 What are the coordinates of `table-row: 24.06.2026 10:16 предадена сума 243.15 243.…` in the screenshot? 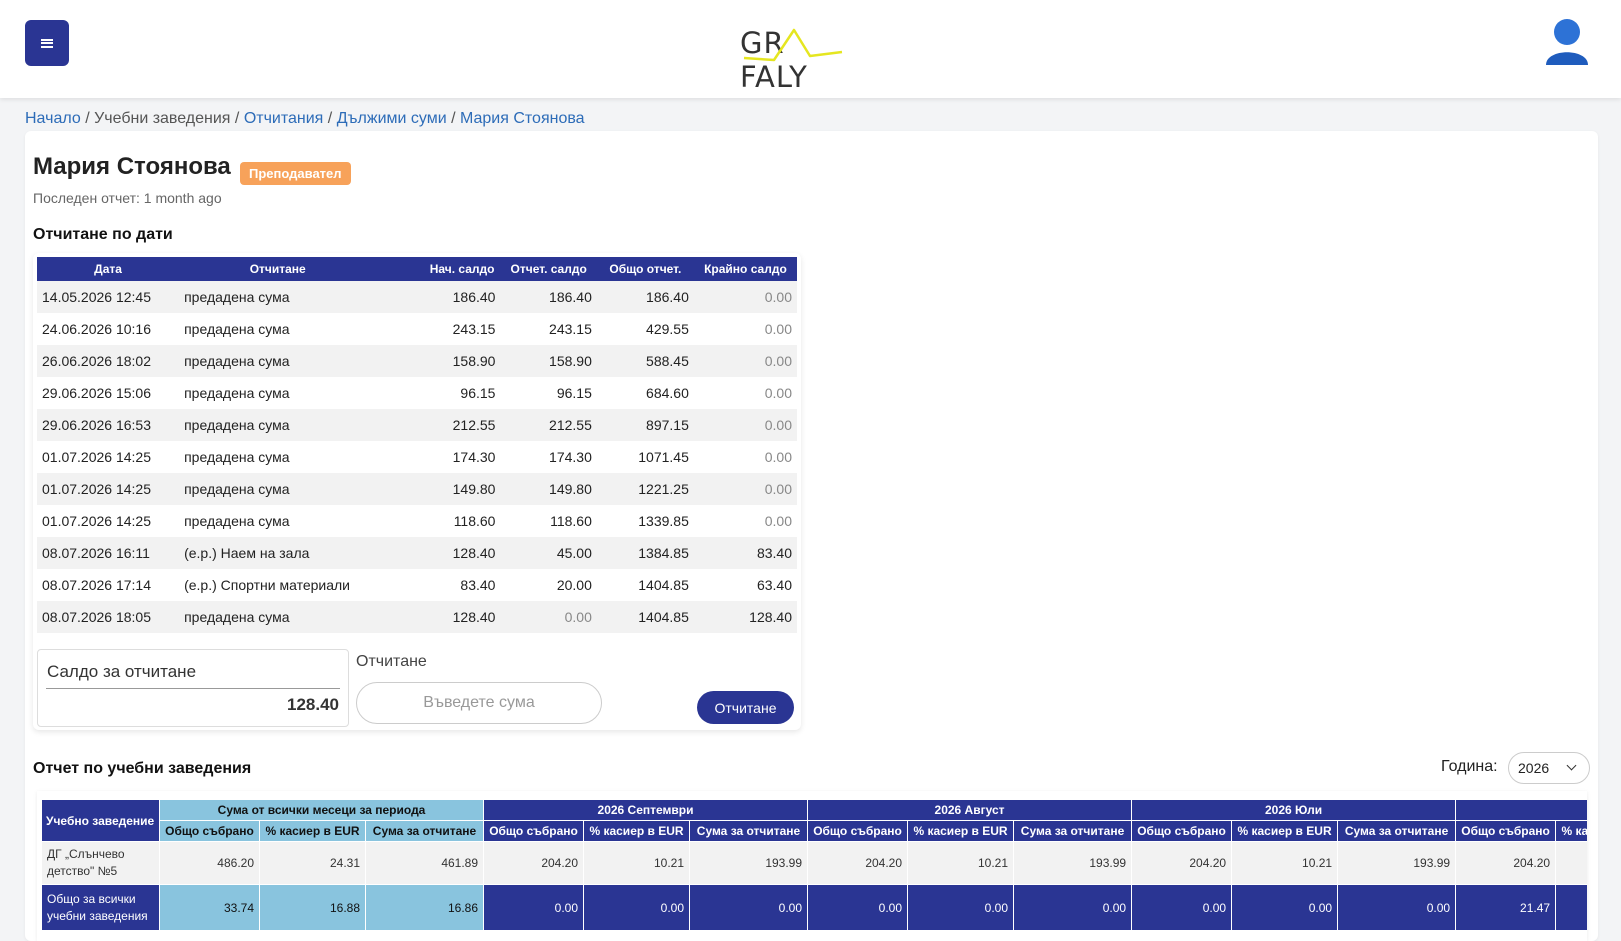 It's located at (417, 329).